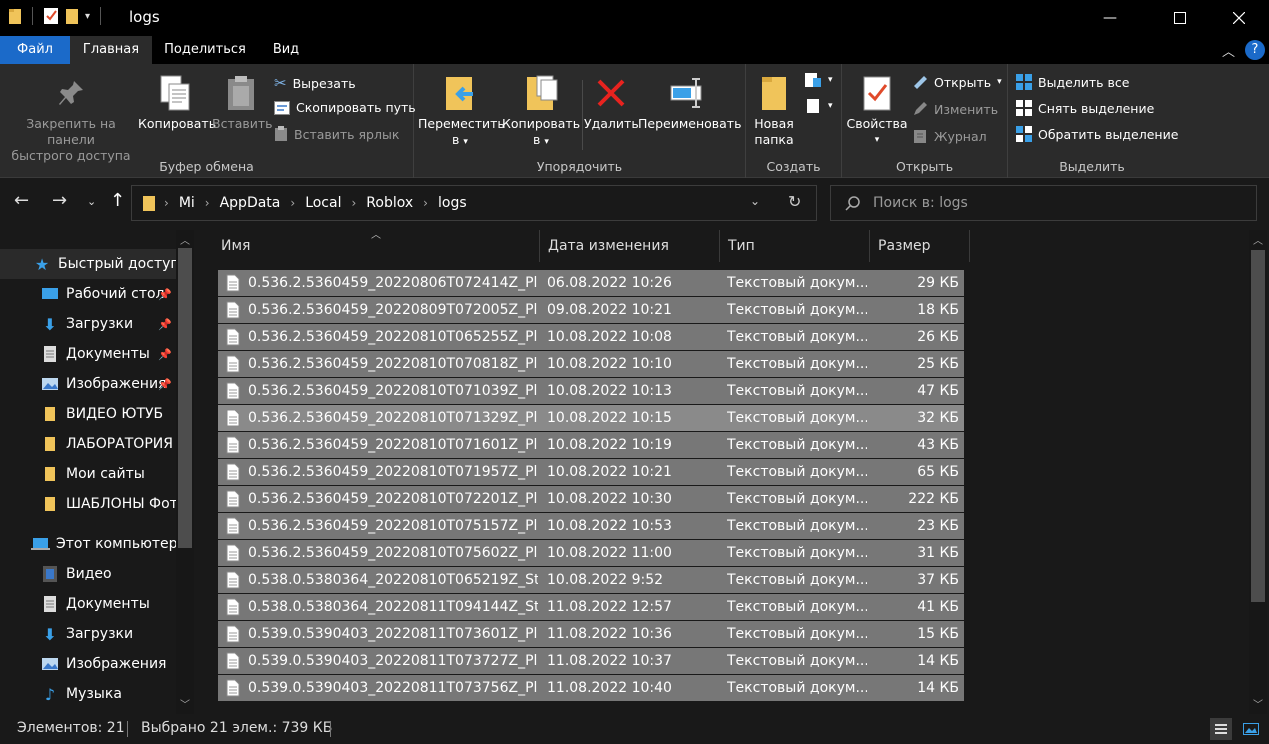 This screenshot has width=1269, height=744. I want to click on tab-share: Поделиться, so click(205, 50).